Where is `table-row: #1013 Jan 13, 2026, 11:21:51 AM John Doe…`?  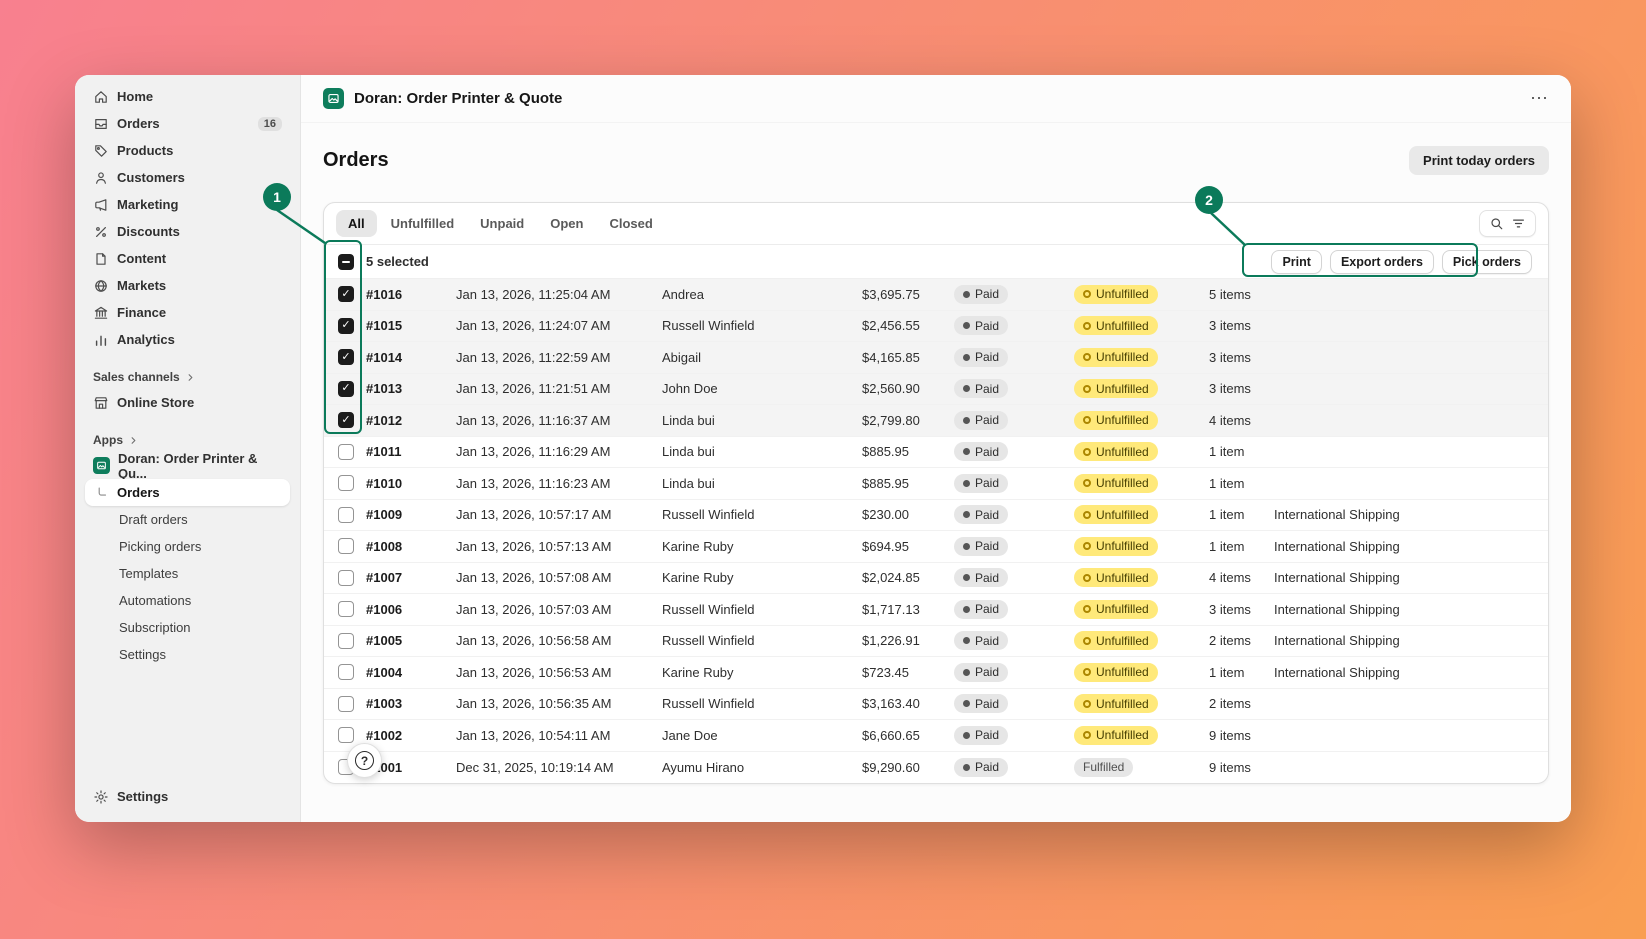
table-row: #1013 Jan 13, 2026, 11:21:51 AM John Doe… is located at coordinates (936, 389).